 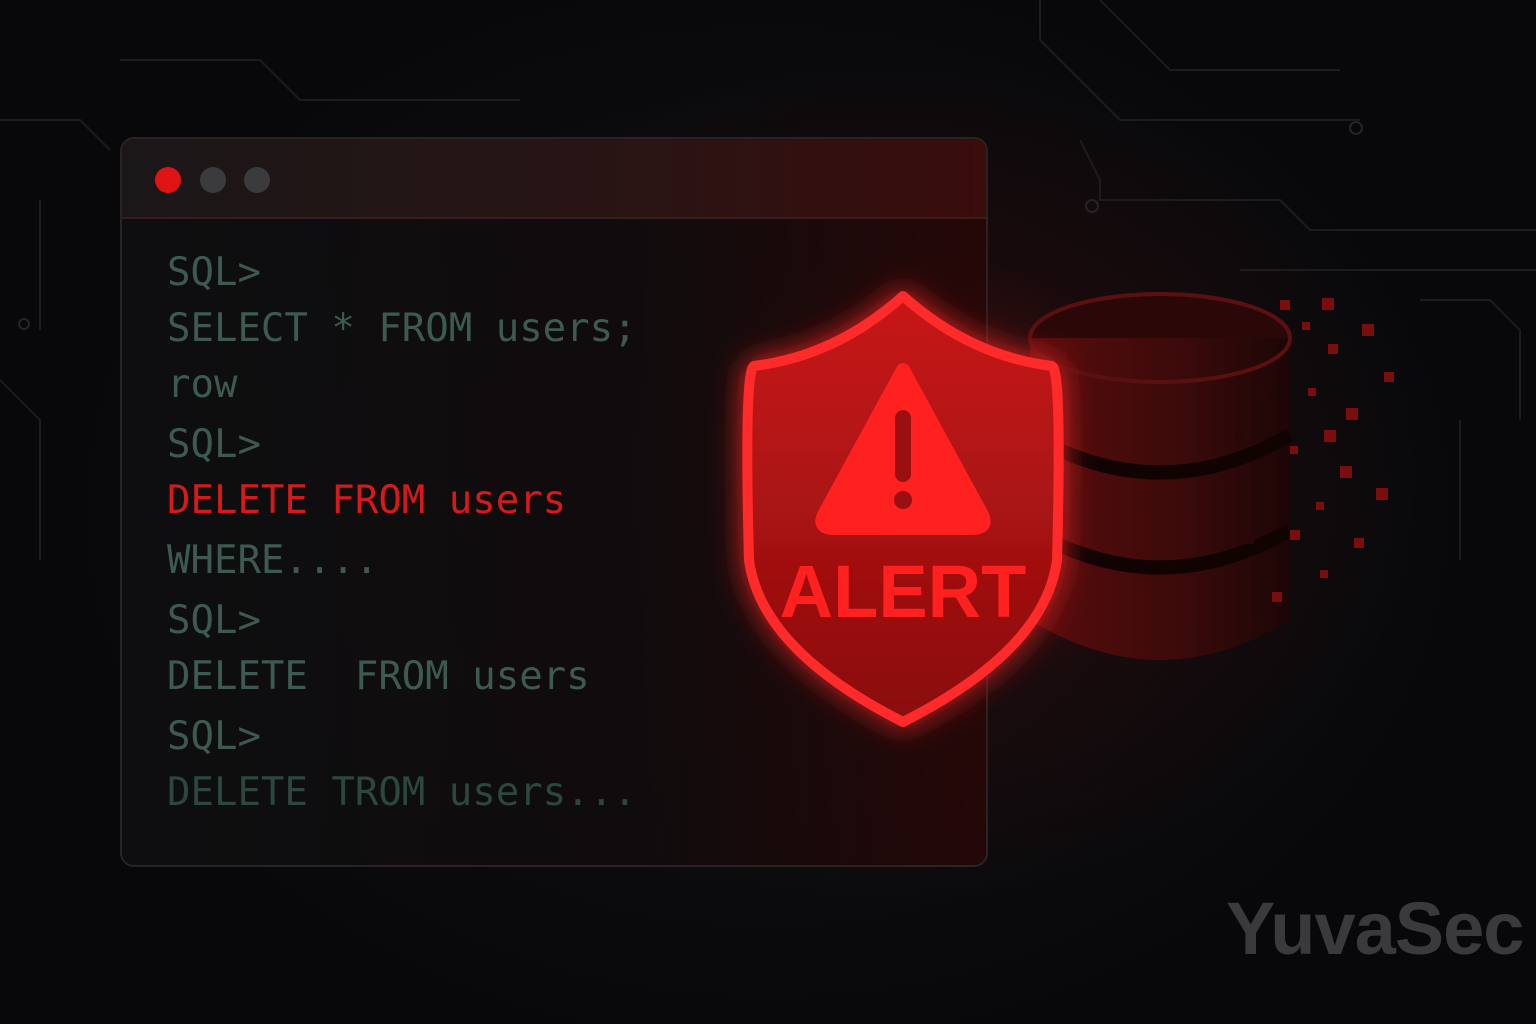 I want to click on alert-label: ALERT, so click(x=903, y=591).